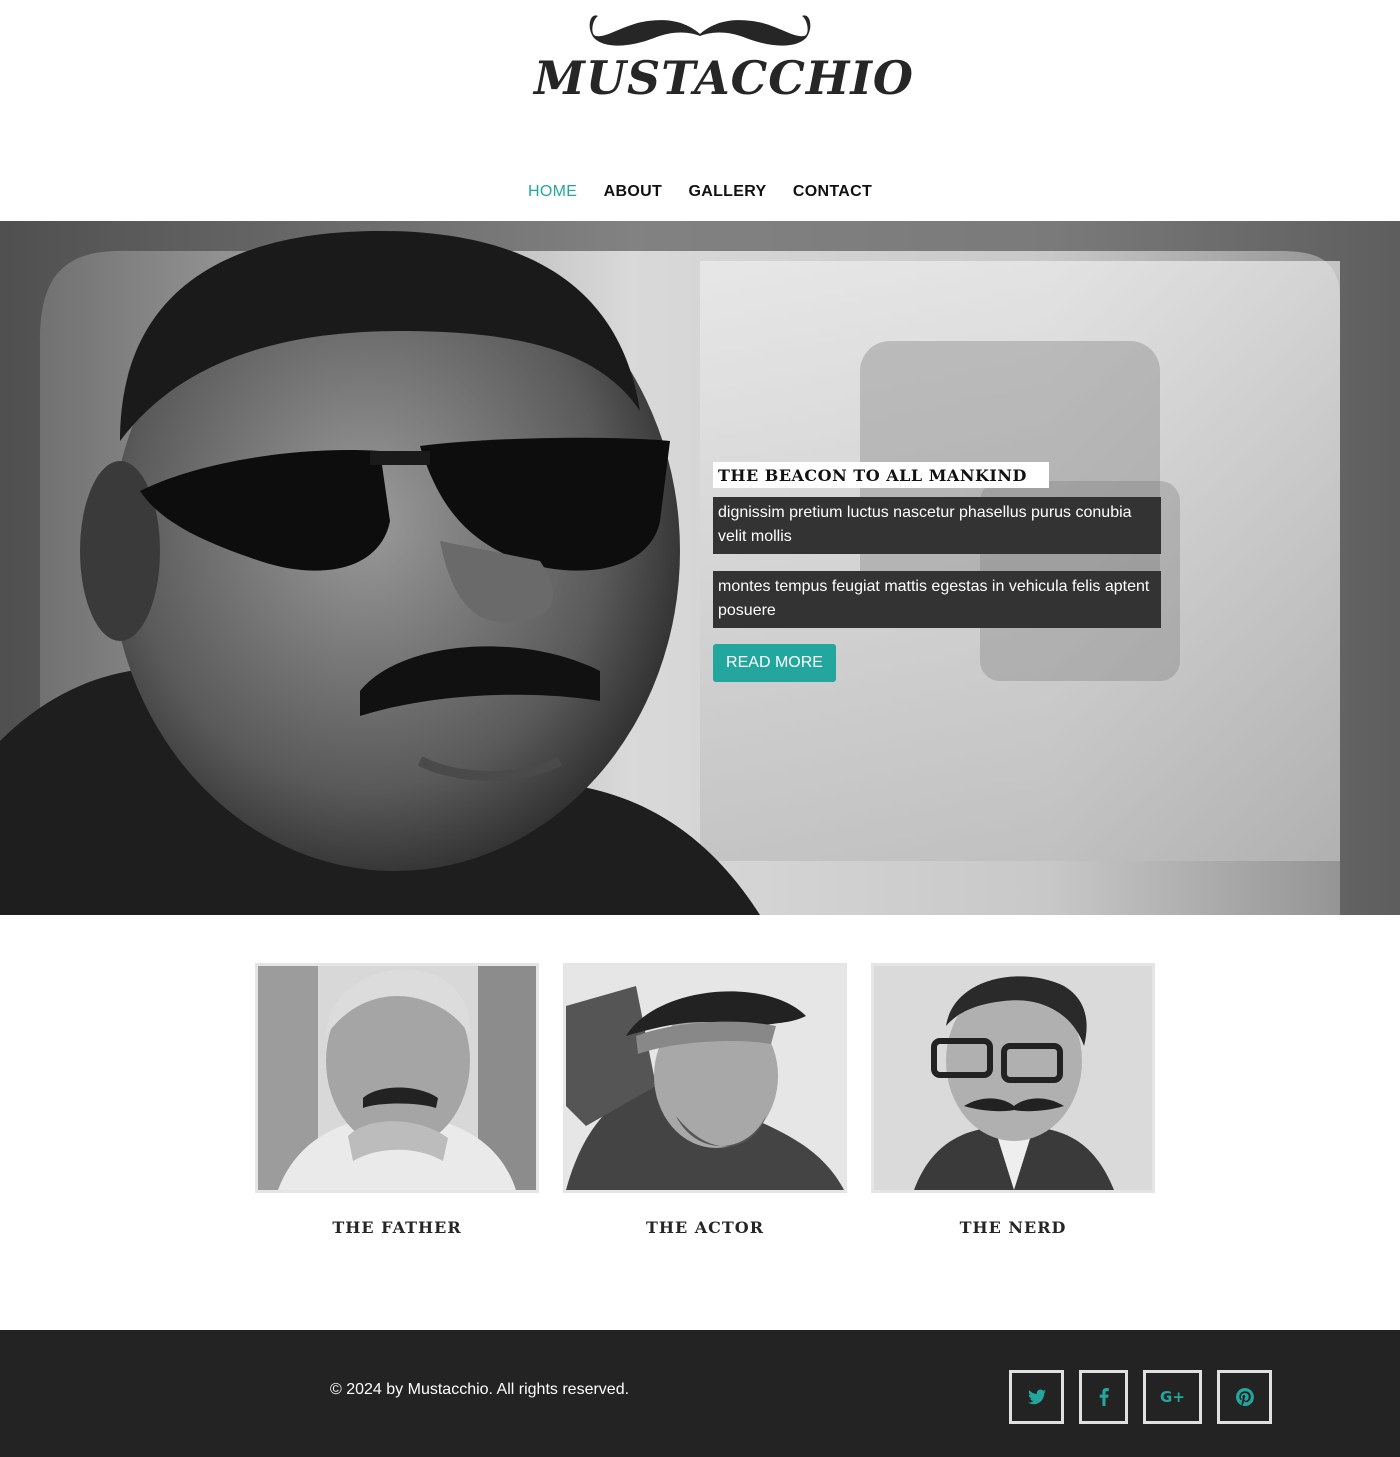 The image size is (1400, 1457). What do you see at coordinates (1244, 1397) in the screenshot?
I see `pinterest-icon` at bounding box center [1244, 1397].